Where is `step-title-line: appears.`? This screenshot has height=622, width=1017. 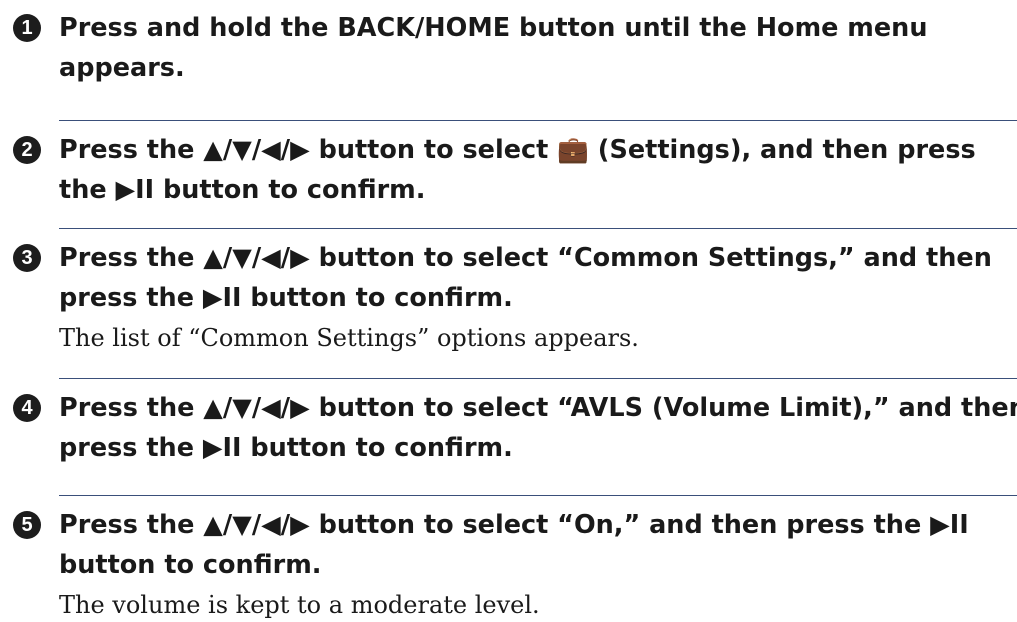 step-title-line: appears. is located at coordinates (122, 68).